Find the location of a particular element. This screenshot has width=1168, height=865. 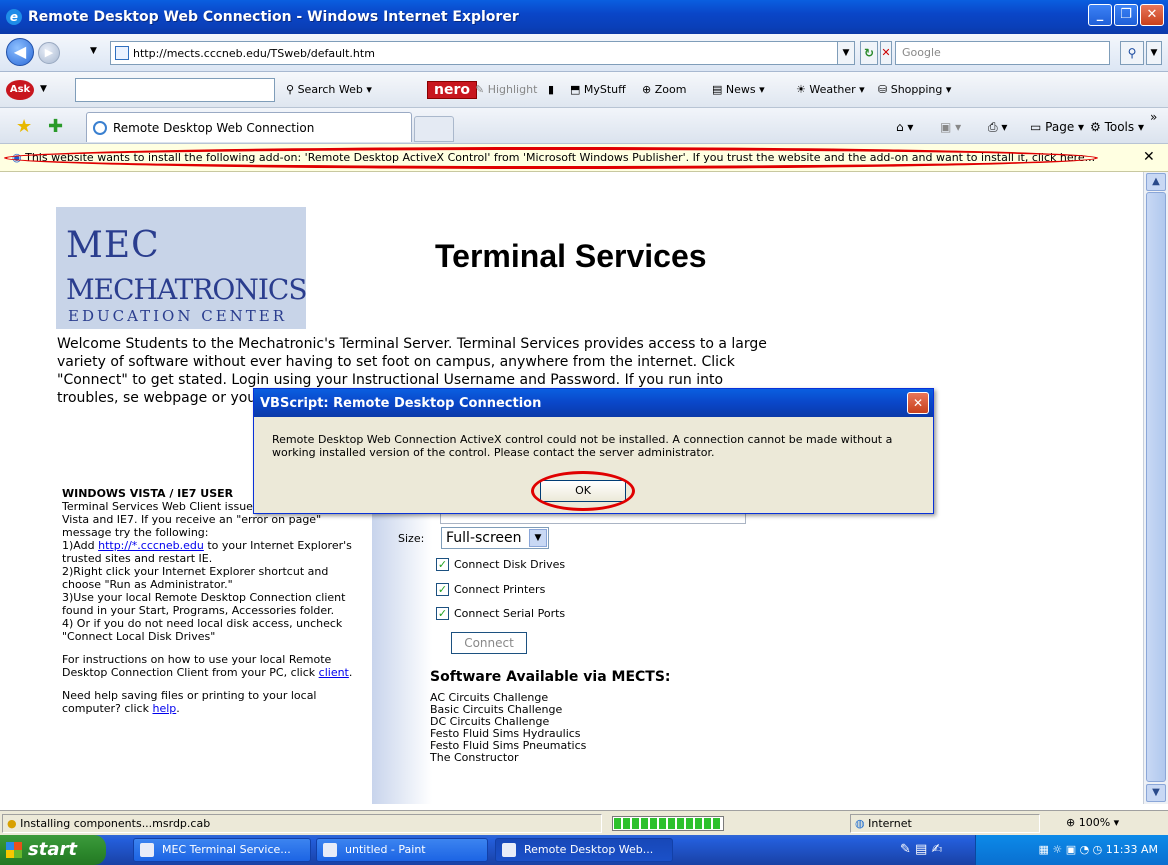

favorites-star-icon: ★ is located at coordinates (24, 126).